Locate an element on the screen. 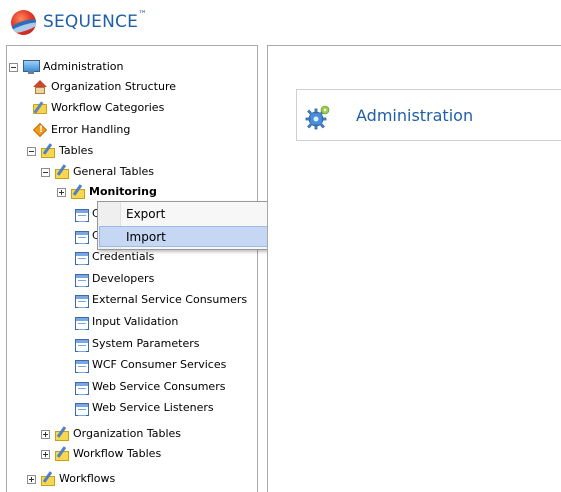 The height and width of the screenshot is (492, 561). gears-icon is located at coordinates (317, 117).